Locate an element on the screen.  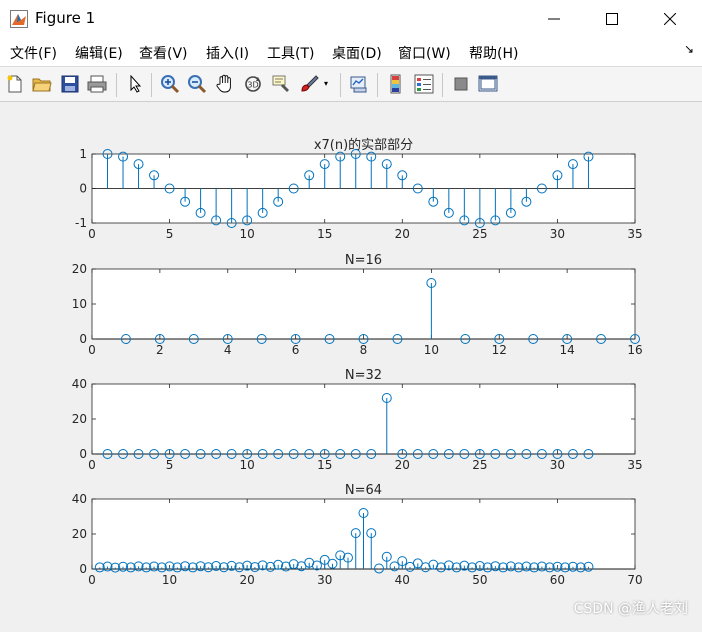
watermark: CSDN @渔人老刘 is located at coordinates (630, 609).